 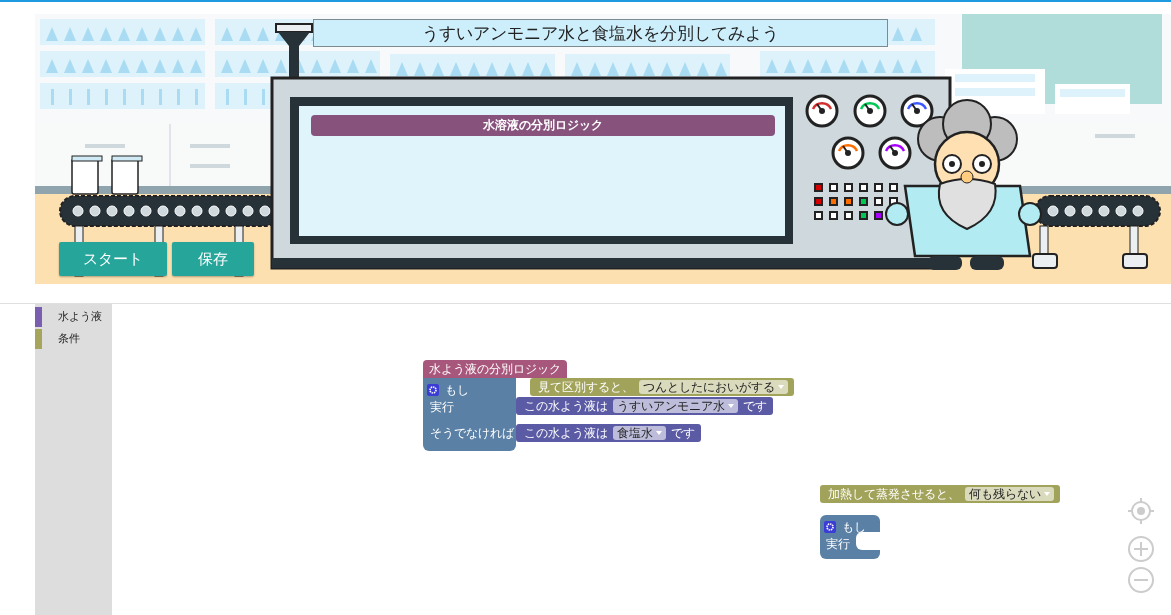 I want to click on if-else-block: もし 実行 そうでなければ, so click(x=469, y=414).